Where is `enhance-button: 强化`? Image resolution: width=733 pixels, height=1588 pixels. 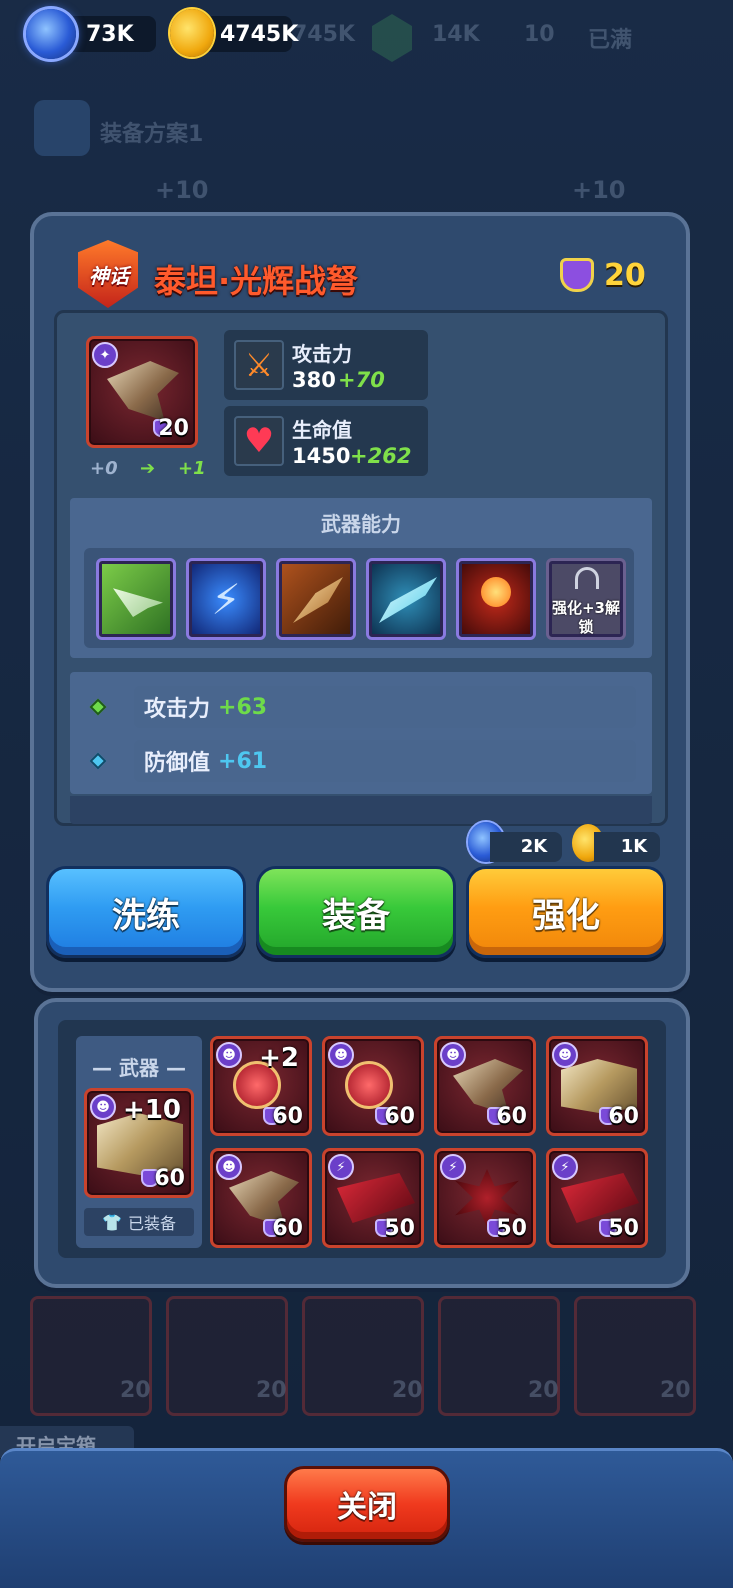 enhance-button: 强化 is located at coordinates (566, 912).